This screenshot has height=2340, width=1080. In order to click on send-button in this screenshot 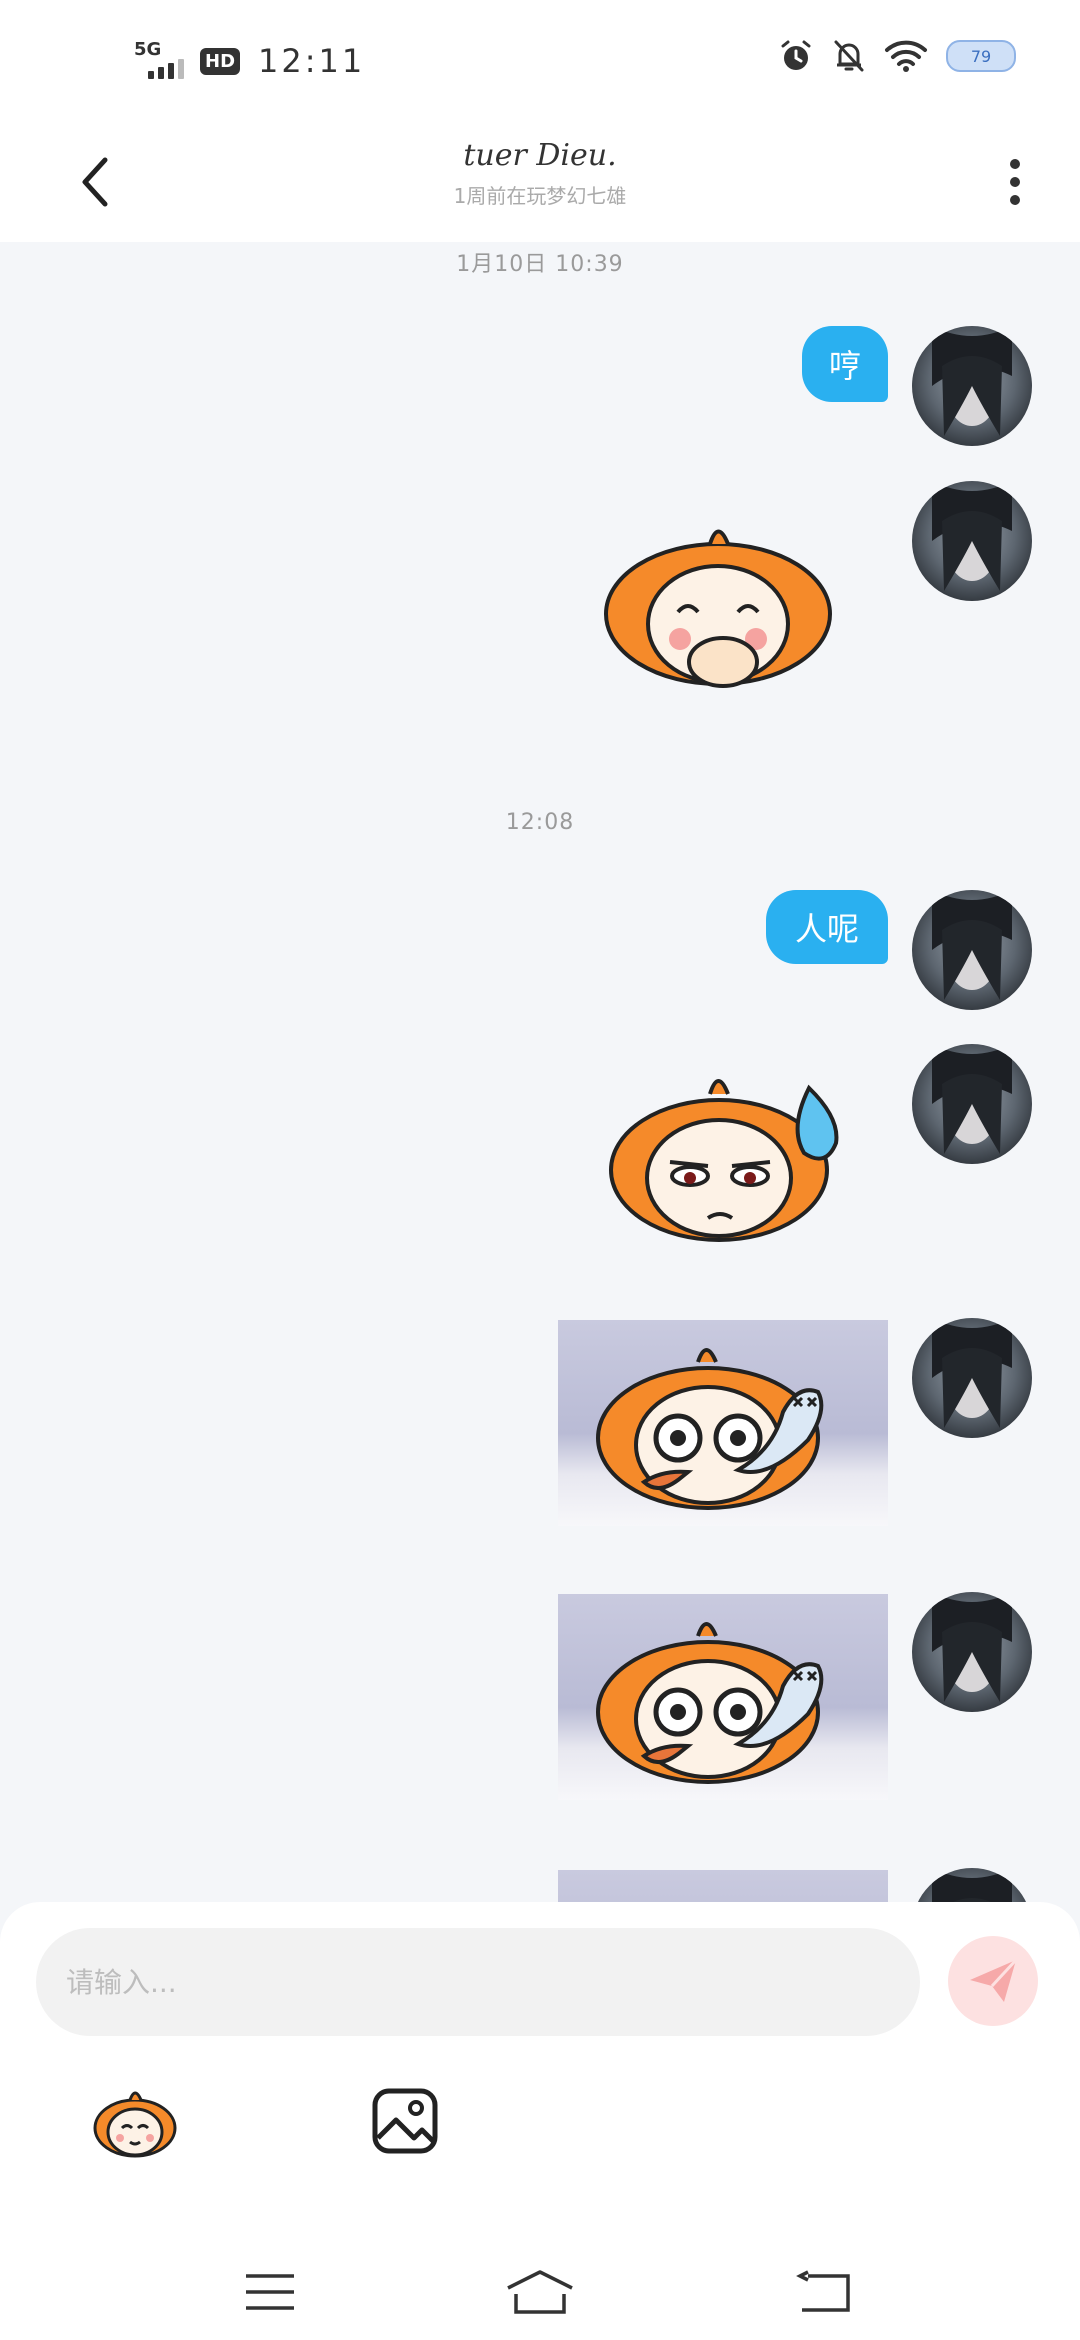, I will do `click(993, 1981)`.